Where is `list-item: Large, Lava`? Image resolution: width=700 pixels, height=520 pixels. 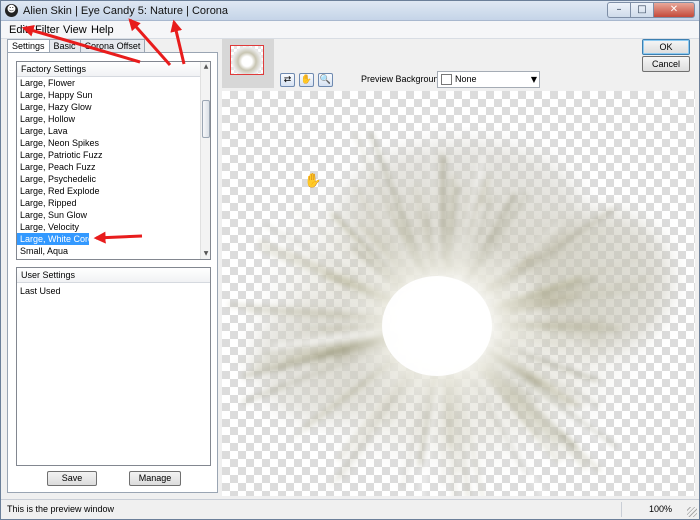
list-item: Large, Lava is located at coordinates (113, 131).